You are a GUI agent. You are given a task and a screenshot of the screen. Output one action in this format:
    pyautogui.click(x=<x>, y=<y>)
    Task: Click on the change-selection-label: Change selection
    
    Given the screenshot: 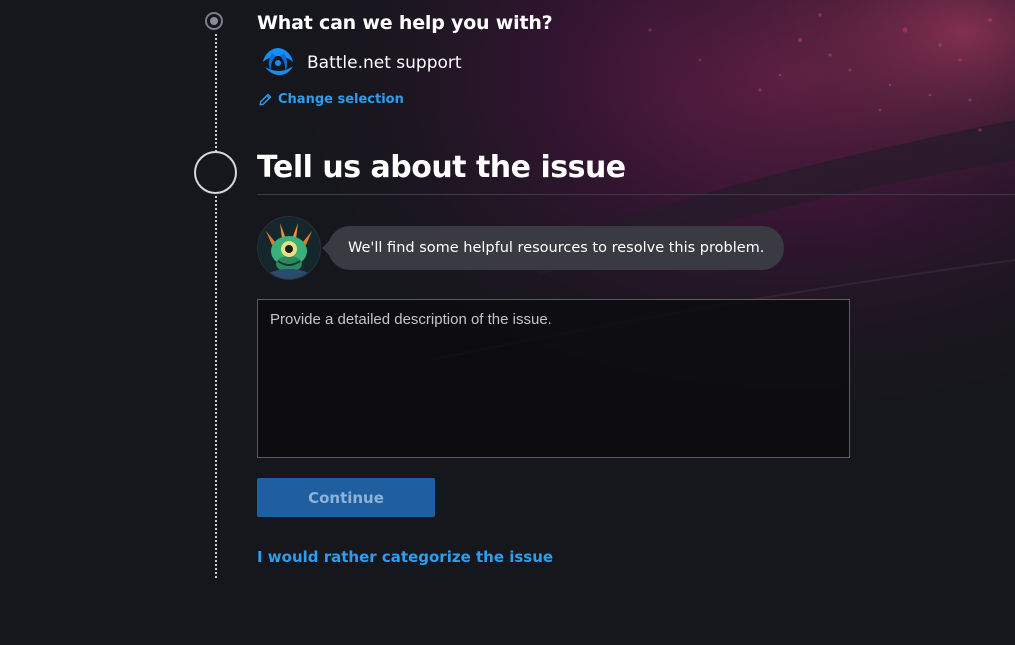 What is the action you would take?
    pyautogui.click(x=341, y=99)
    